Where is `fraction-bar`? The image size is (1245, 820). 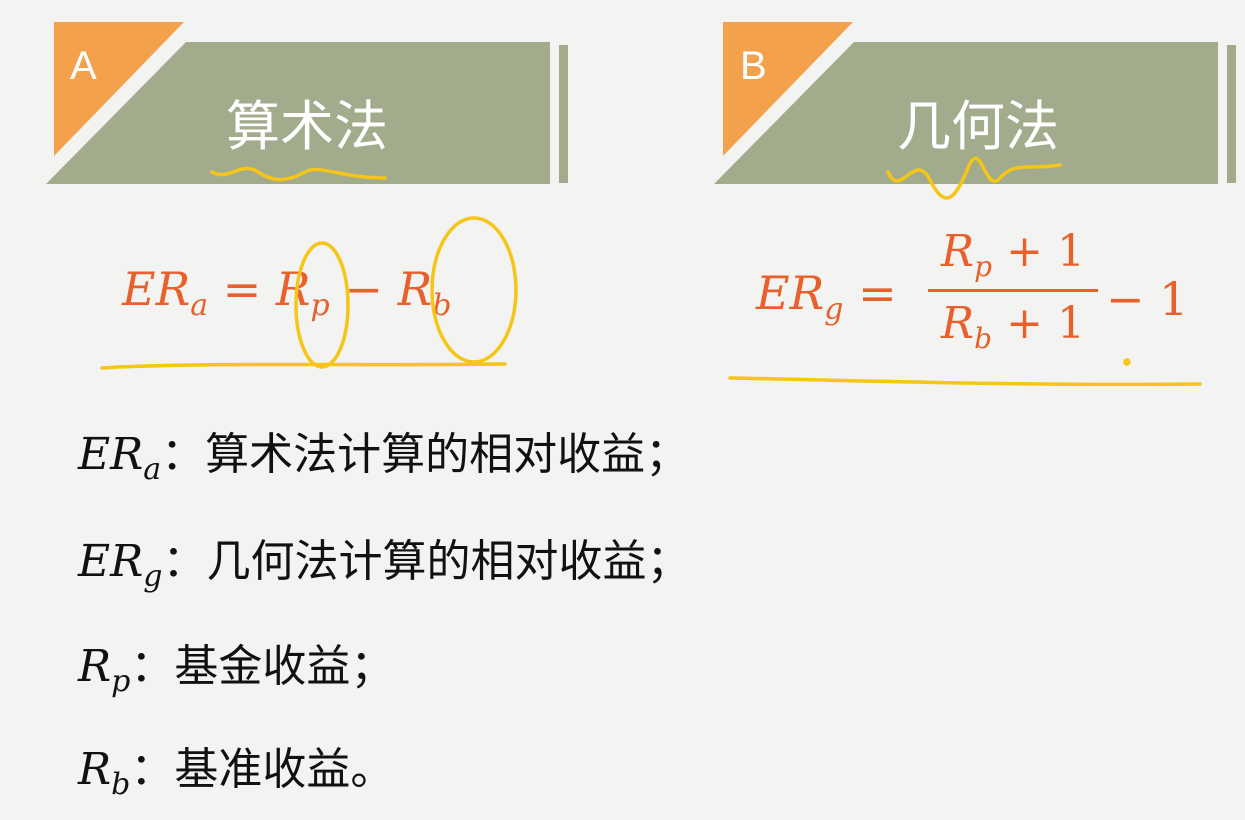 fraction-bar is located at coordinates (1013, 290).